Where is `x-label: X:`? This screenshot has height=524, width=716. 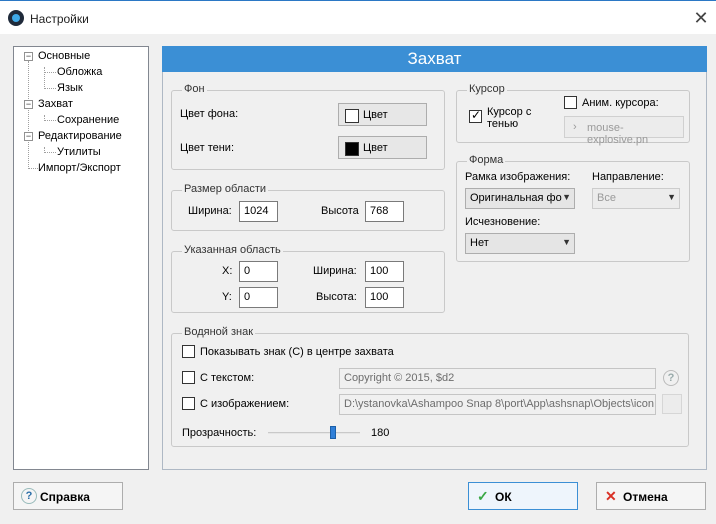
x-label: X: is located at coordinates (227, 271).